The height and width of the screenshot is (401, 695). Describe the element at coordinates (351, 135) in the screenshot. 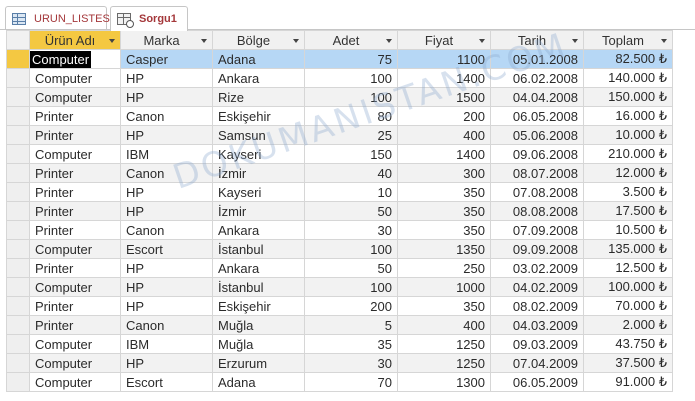

I see `table-cell: 25` at that location.